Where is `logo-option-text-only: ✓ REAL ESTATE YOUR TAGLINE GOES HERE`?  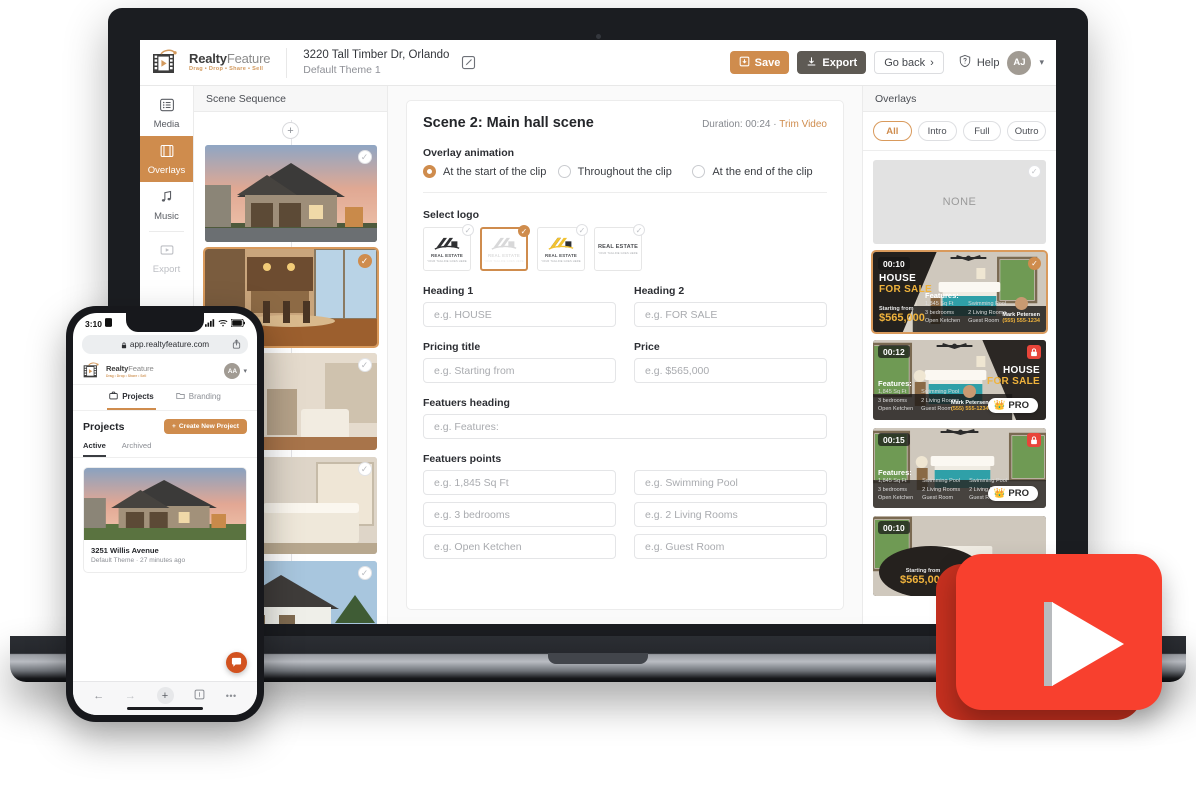 logo-option-text-only: ✓ REAL ESTATE YOUR TAGLINE GOES HERE is located at coordinates (619, 247).